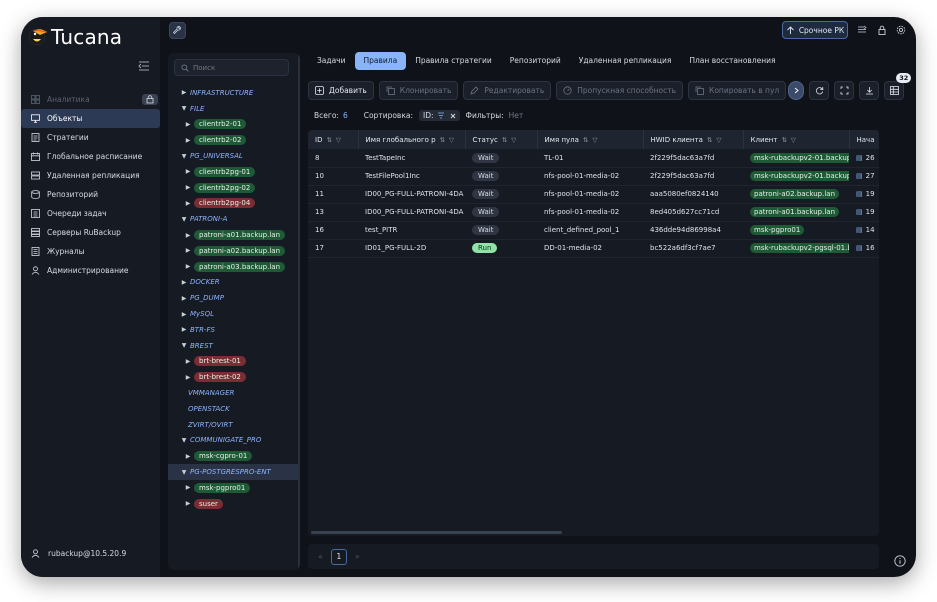  I want to click on tree-node-group: ▼ BREST, so click(234, 346).